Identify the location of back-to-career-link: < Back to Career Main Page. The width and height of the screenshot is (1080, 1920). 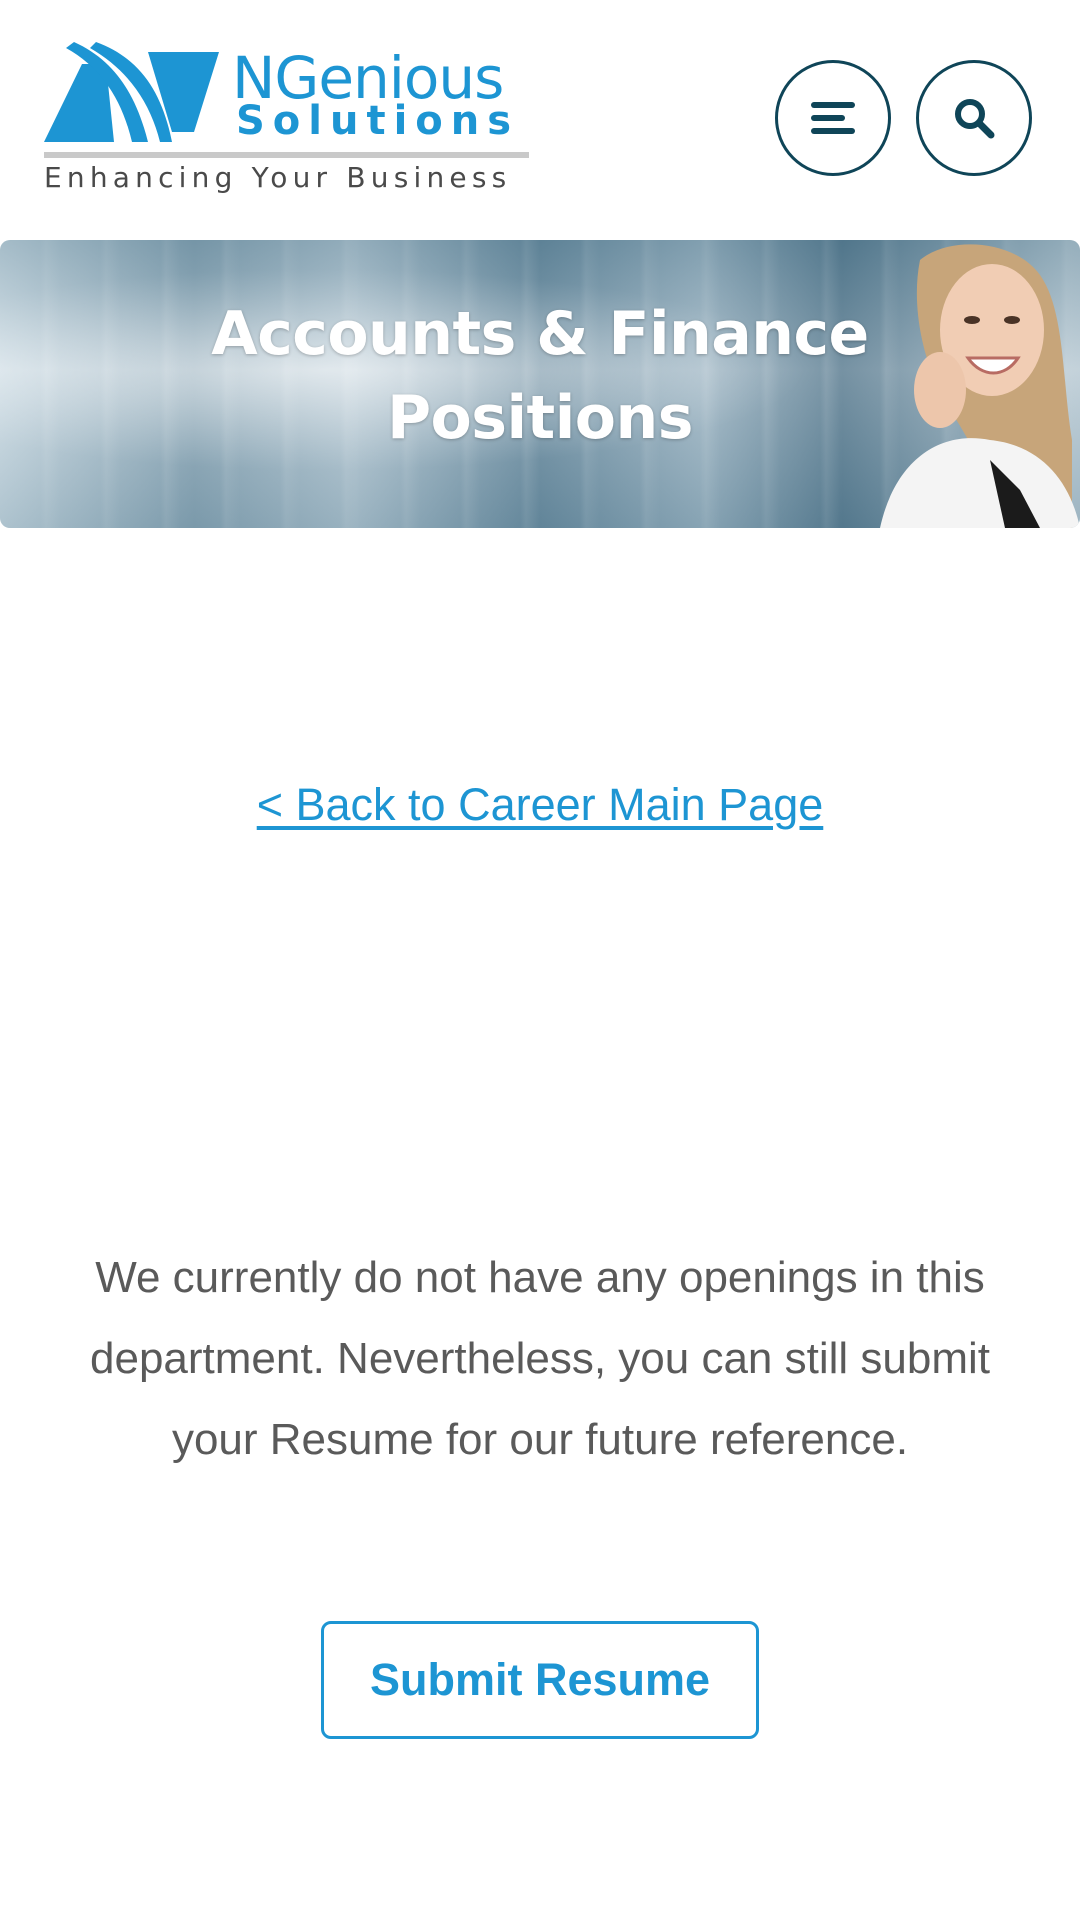
(540, 805).